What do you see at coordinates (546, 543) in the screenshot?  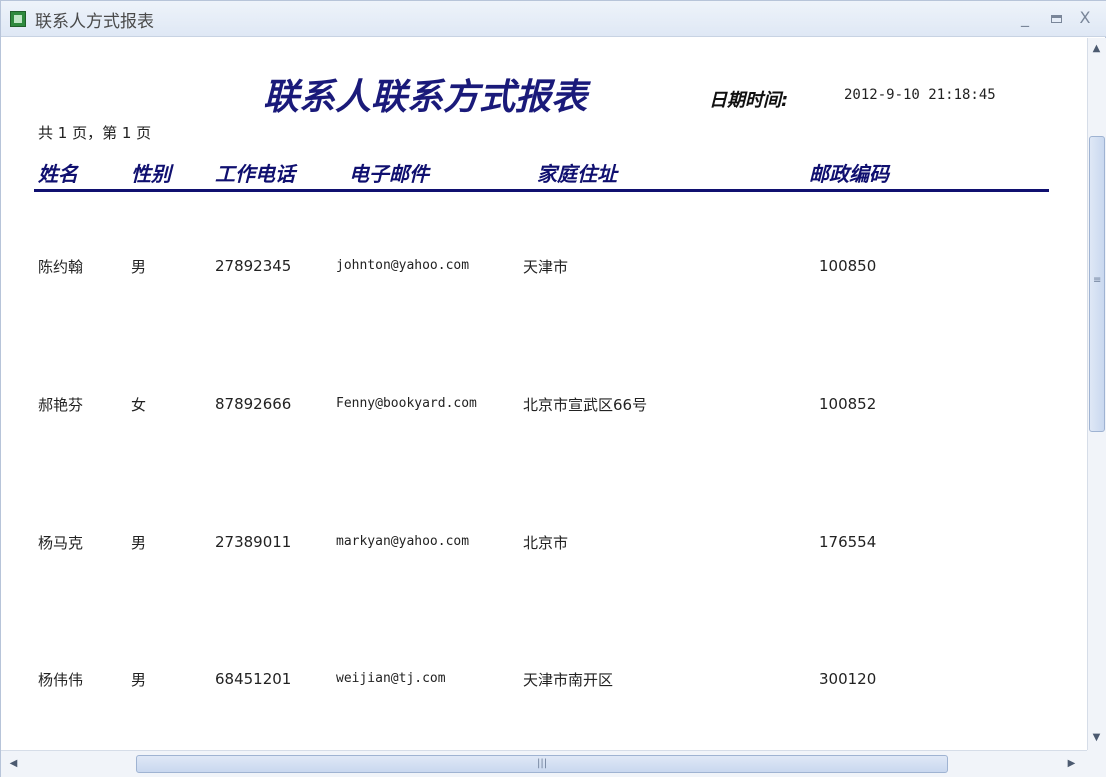 I see `cell-address: 北京市` at bounding box center [546, 543].